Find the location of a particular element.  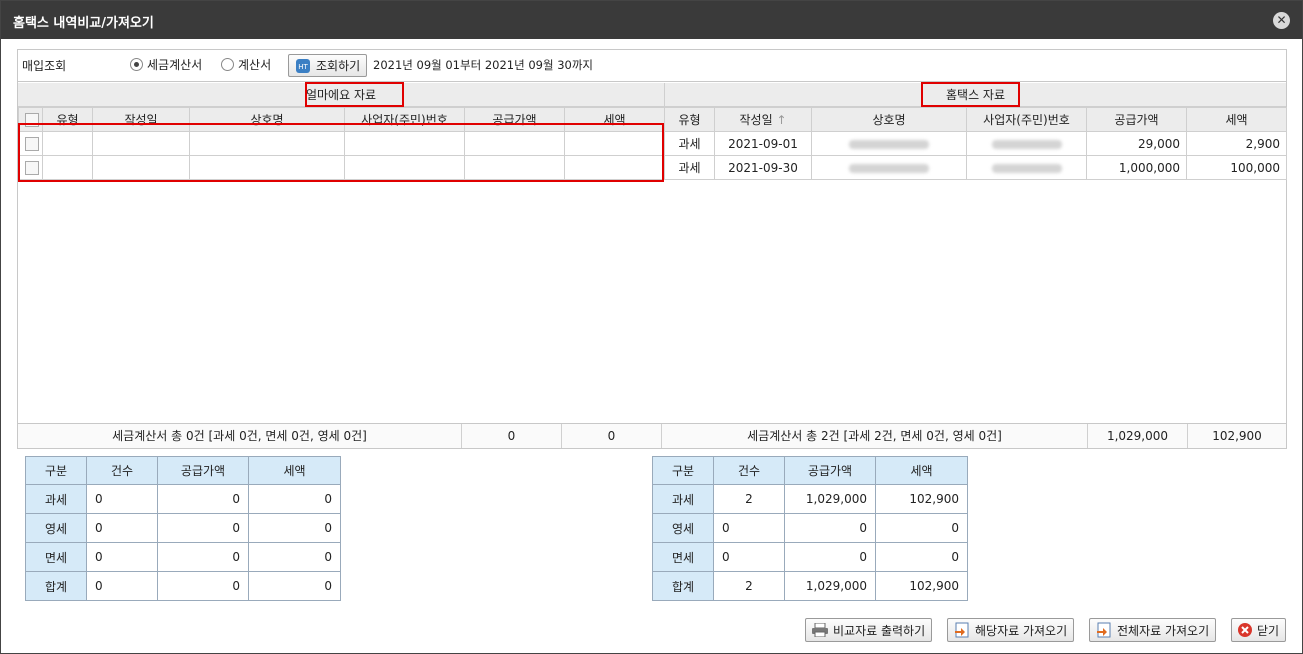

title-bar: 홈택스 내역비교/가져오기 ✕ is located at coordinates (651, 20).